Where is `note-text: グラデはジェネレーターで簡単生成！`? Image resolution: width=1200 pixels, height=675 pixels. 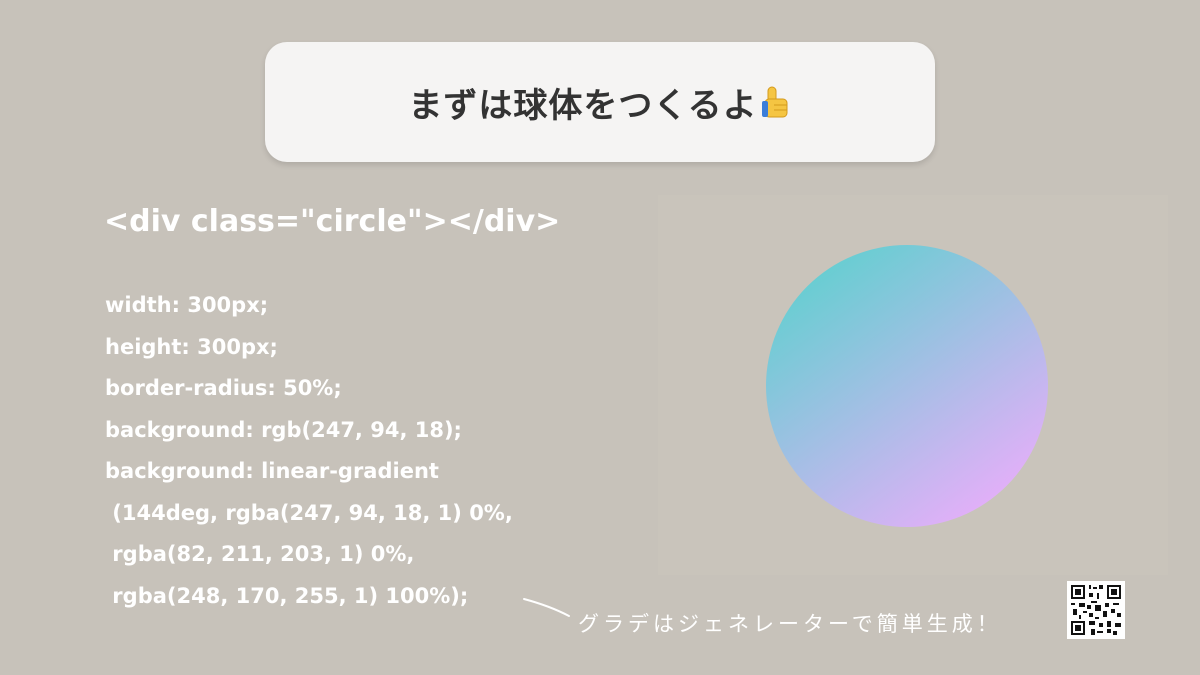
note-text: グラデはジェネレーターで簡単生成！ is located at coordinates (790, 624).